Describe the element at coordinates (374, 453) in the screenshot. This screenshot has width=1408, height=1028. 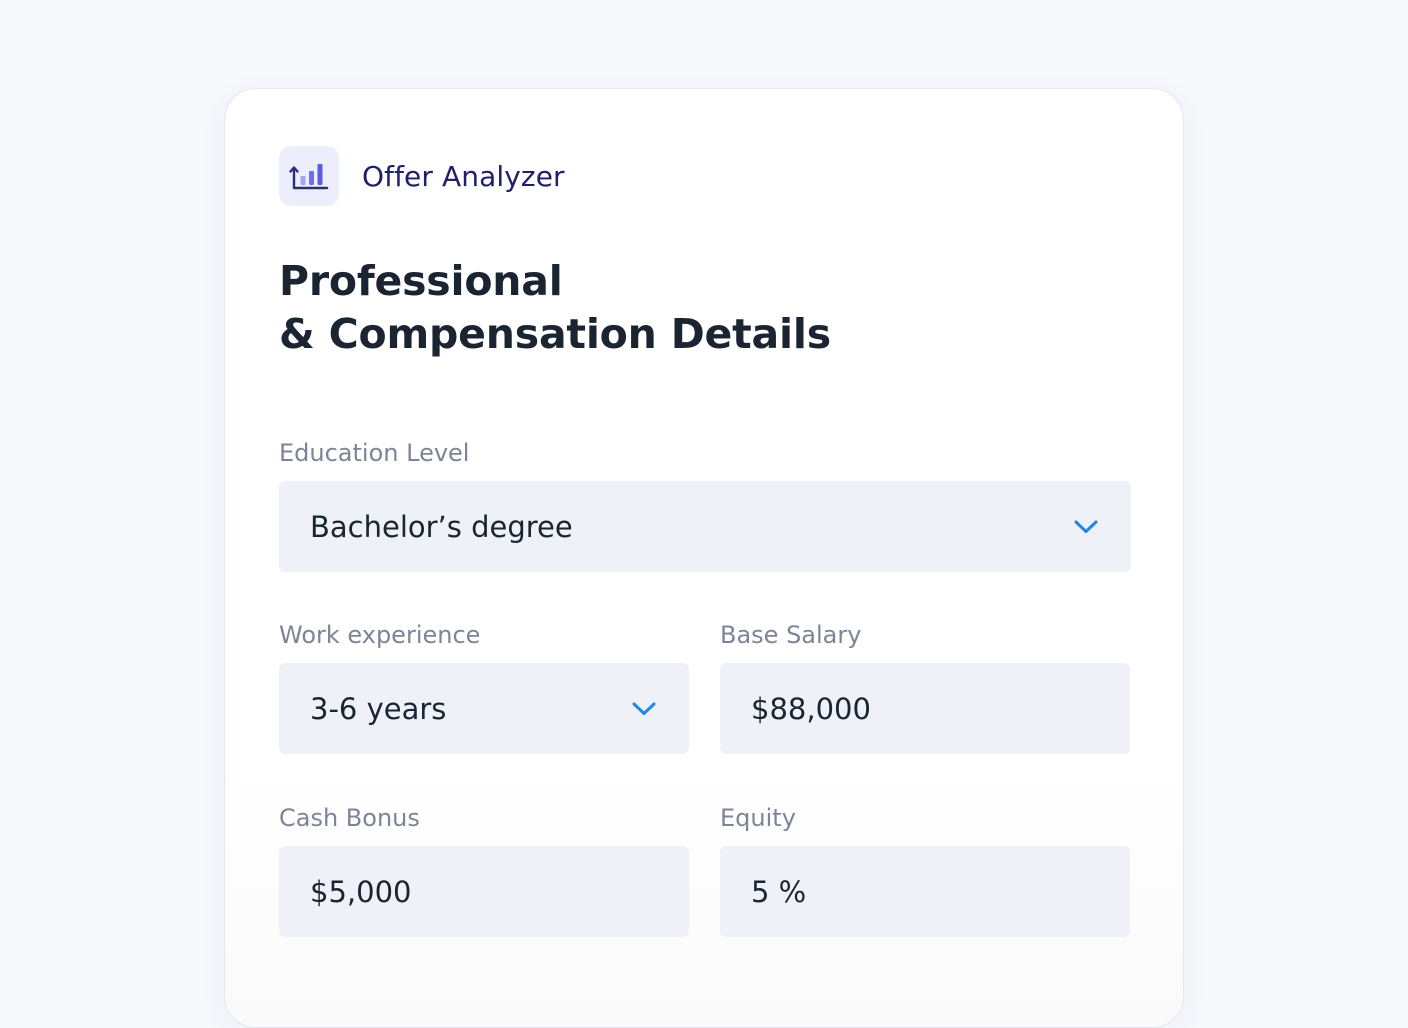
I see `education-level-label: Education Level` at that location.